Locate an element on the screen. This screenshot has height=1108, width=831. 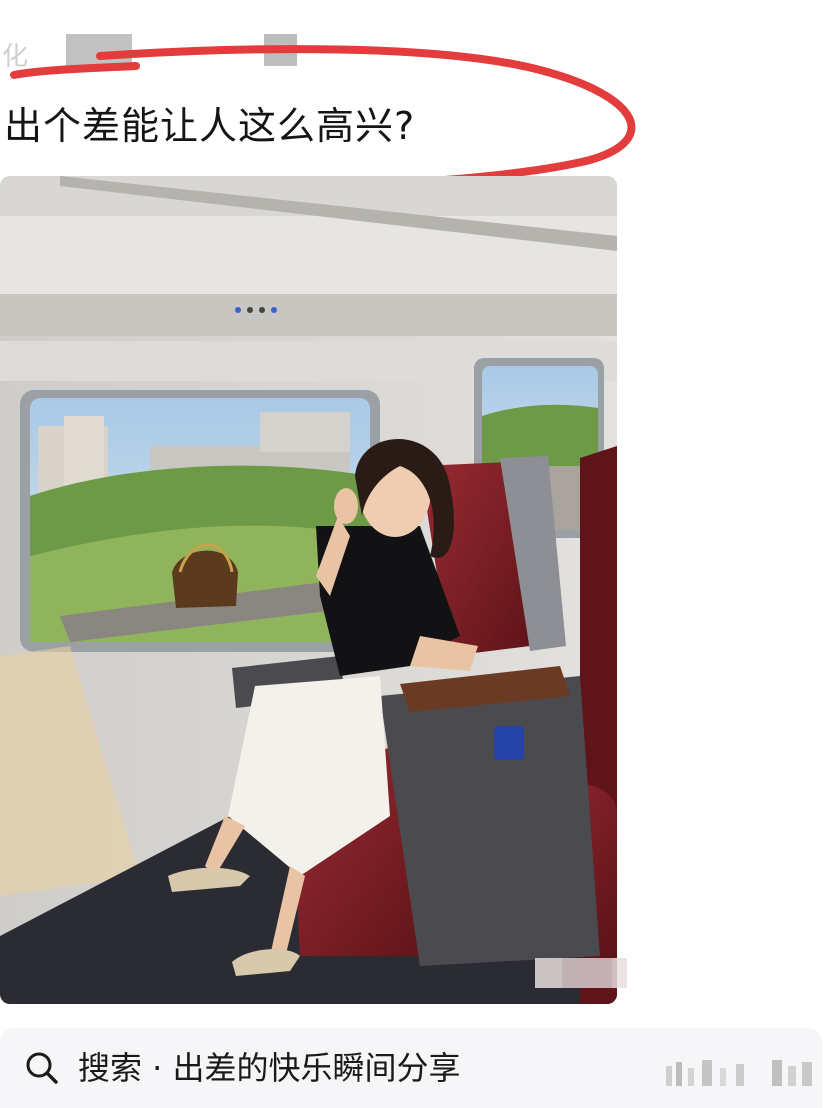
search-label: 搜索 · 出差的快乐瞬间分享 is located at coordinates (269, 1068).